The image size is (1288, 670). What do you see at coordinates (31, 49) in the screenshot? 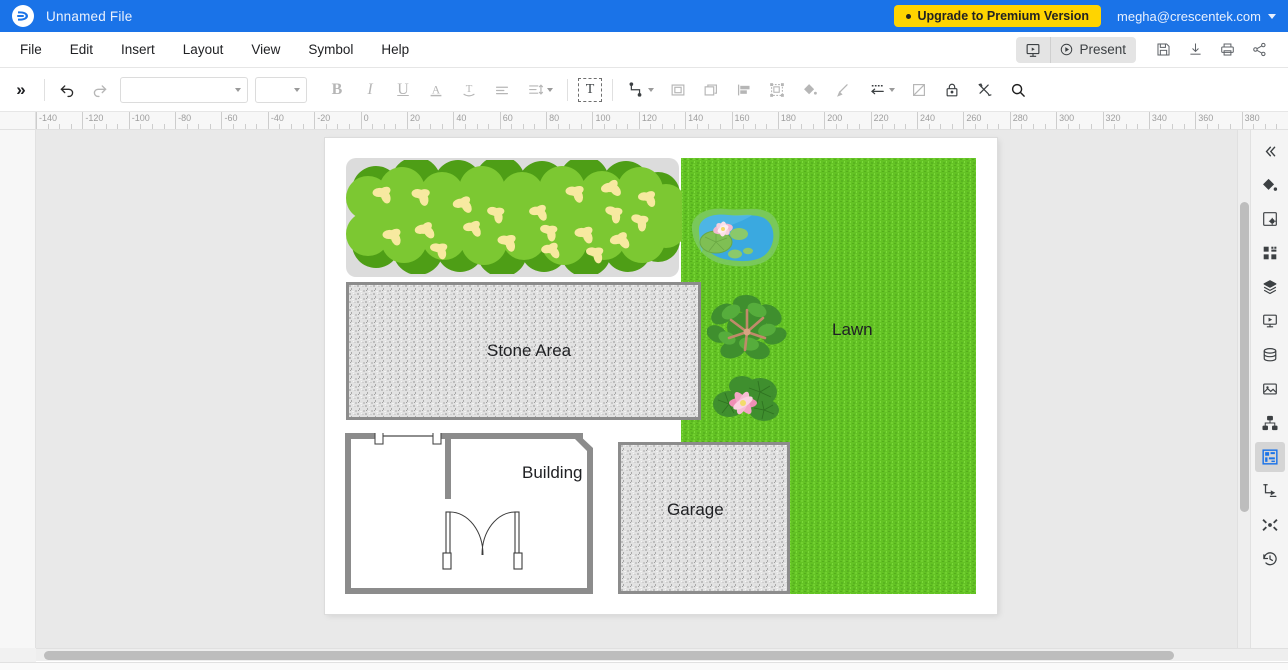
I see `menu-item-file: File` at bounding box center [31, 49].